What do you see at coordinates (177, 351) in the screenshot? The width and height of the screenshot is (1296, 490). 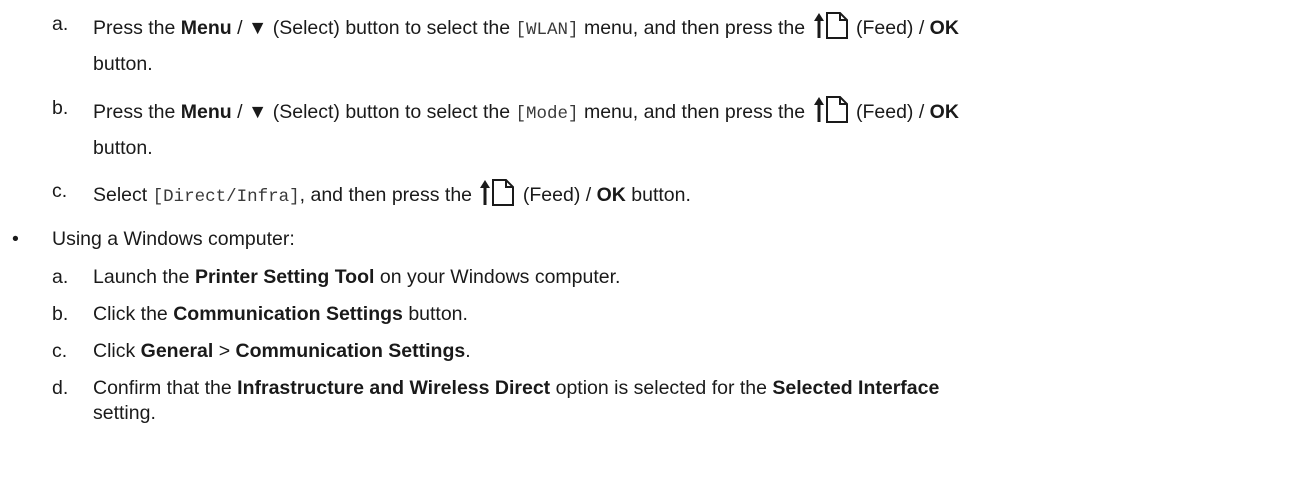 I see `general-label: General` at bounding box center [177, 351].